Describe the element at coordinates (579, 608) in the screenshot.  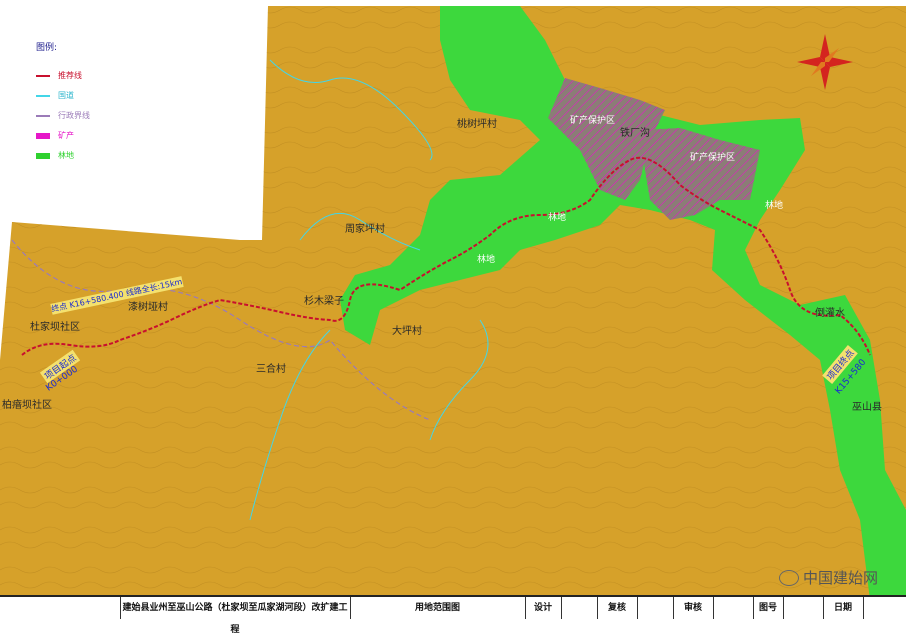
I see `tb-design-val` at that location.